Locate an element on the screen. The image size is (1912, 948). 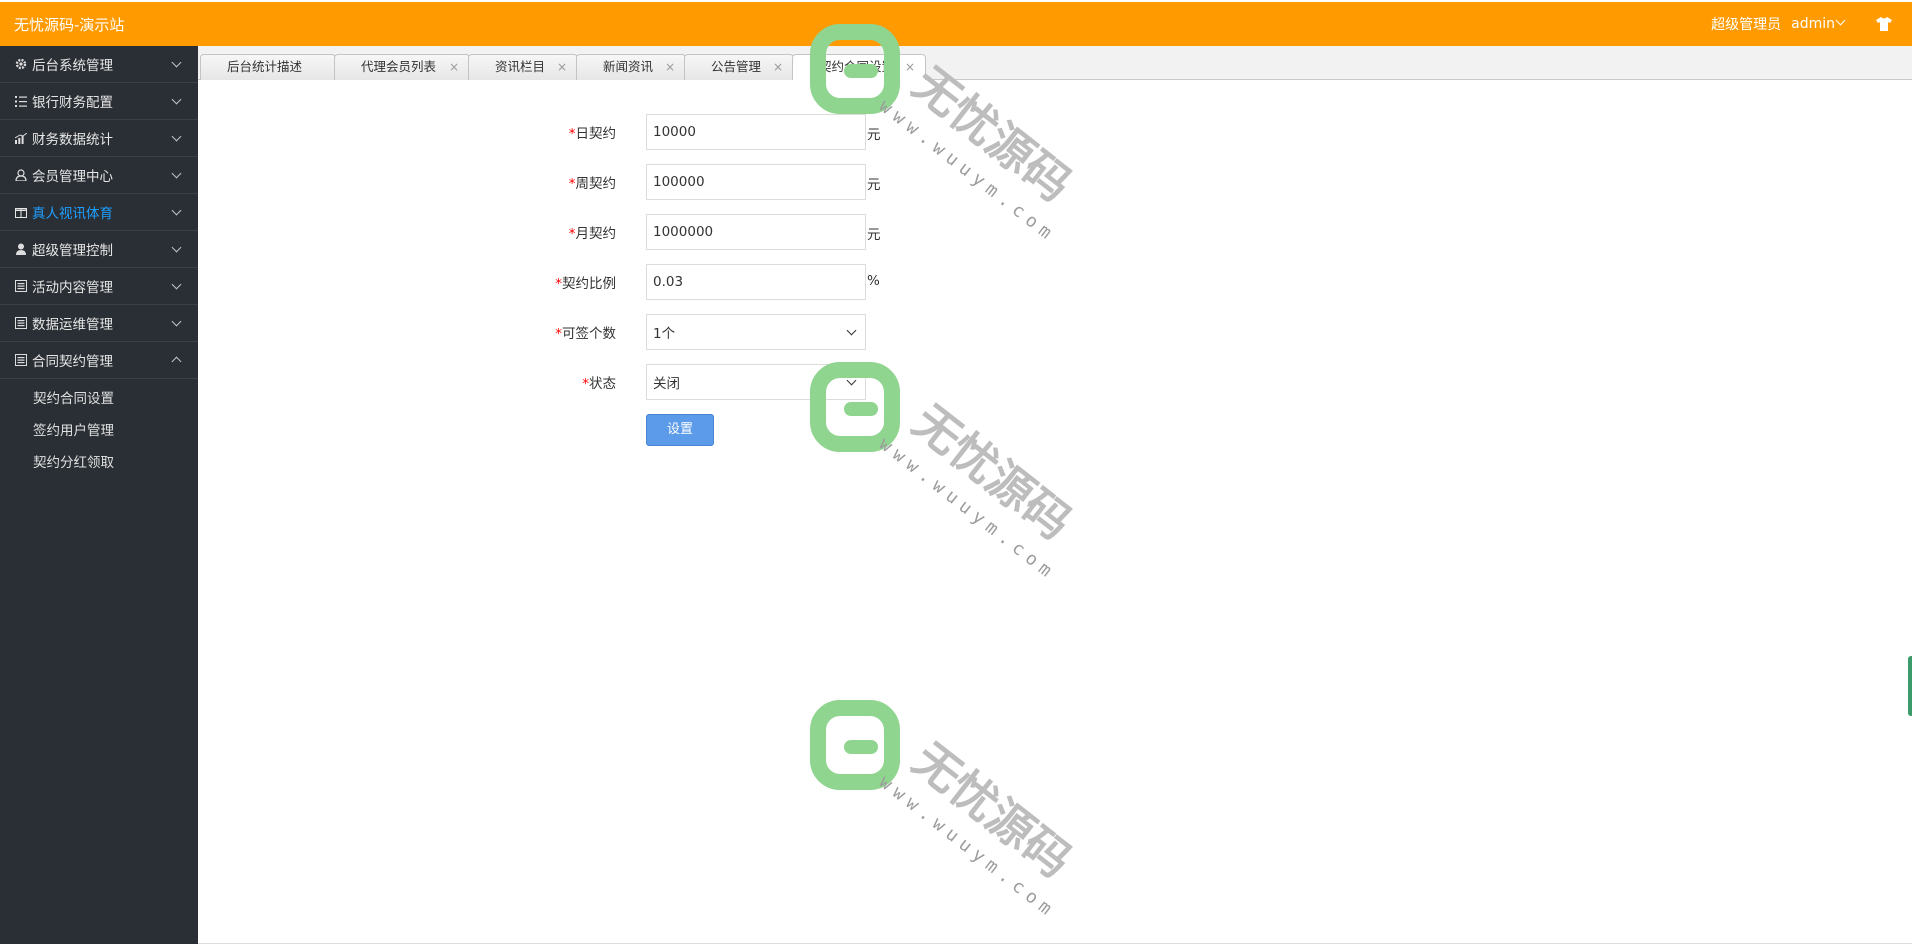
sidebar-subitem-contract-settings: 契约合同设置 is located at coordinates (99, 399).